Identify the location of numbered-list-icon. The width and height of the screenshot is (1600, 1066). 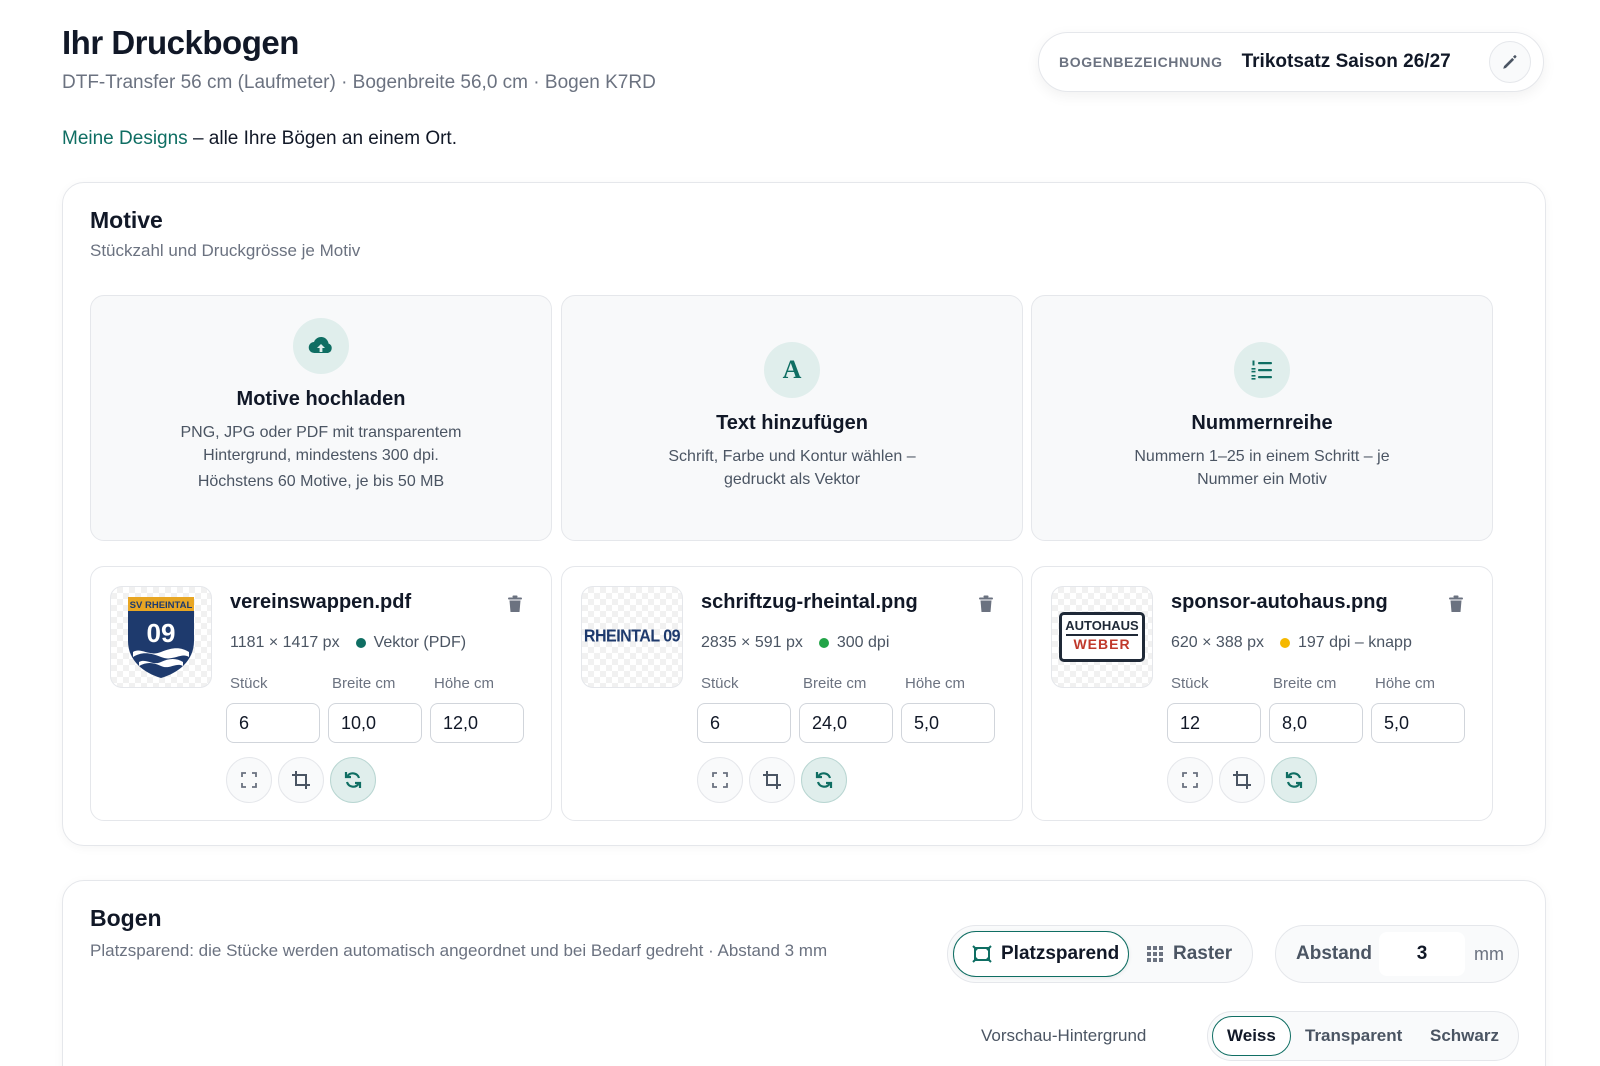
(1261, 370).